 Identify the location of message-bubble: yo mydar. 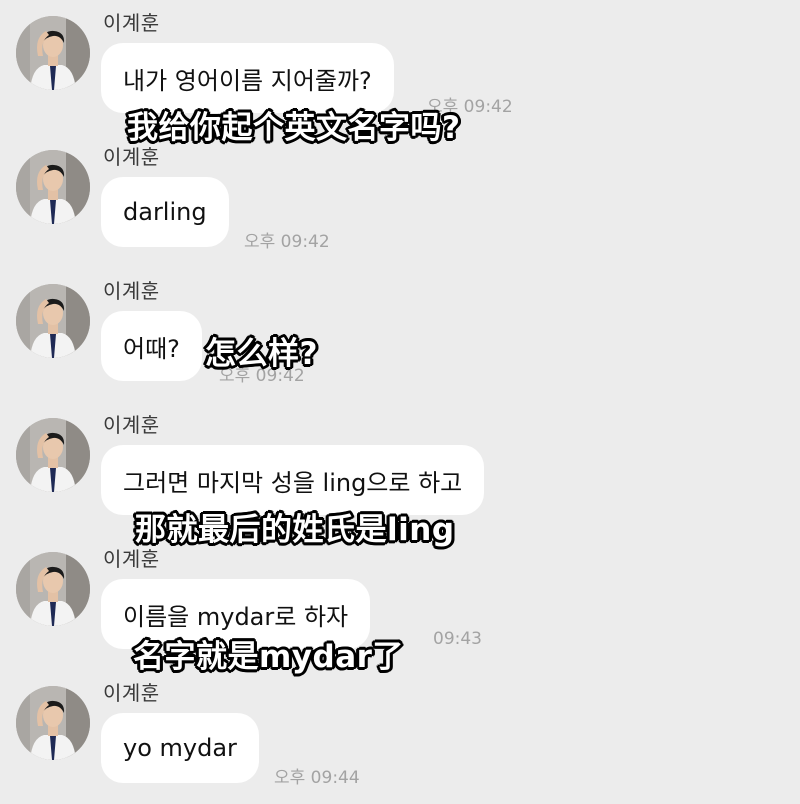
(180, 748).